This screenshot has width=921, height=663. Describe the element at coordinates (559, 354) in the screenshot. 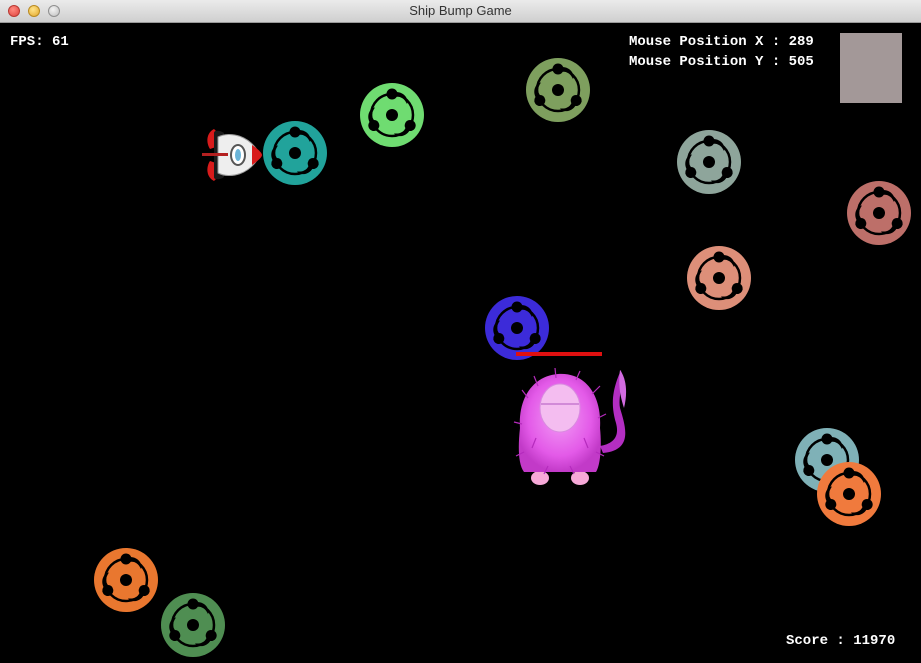

I see `health-bar` at that location.